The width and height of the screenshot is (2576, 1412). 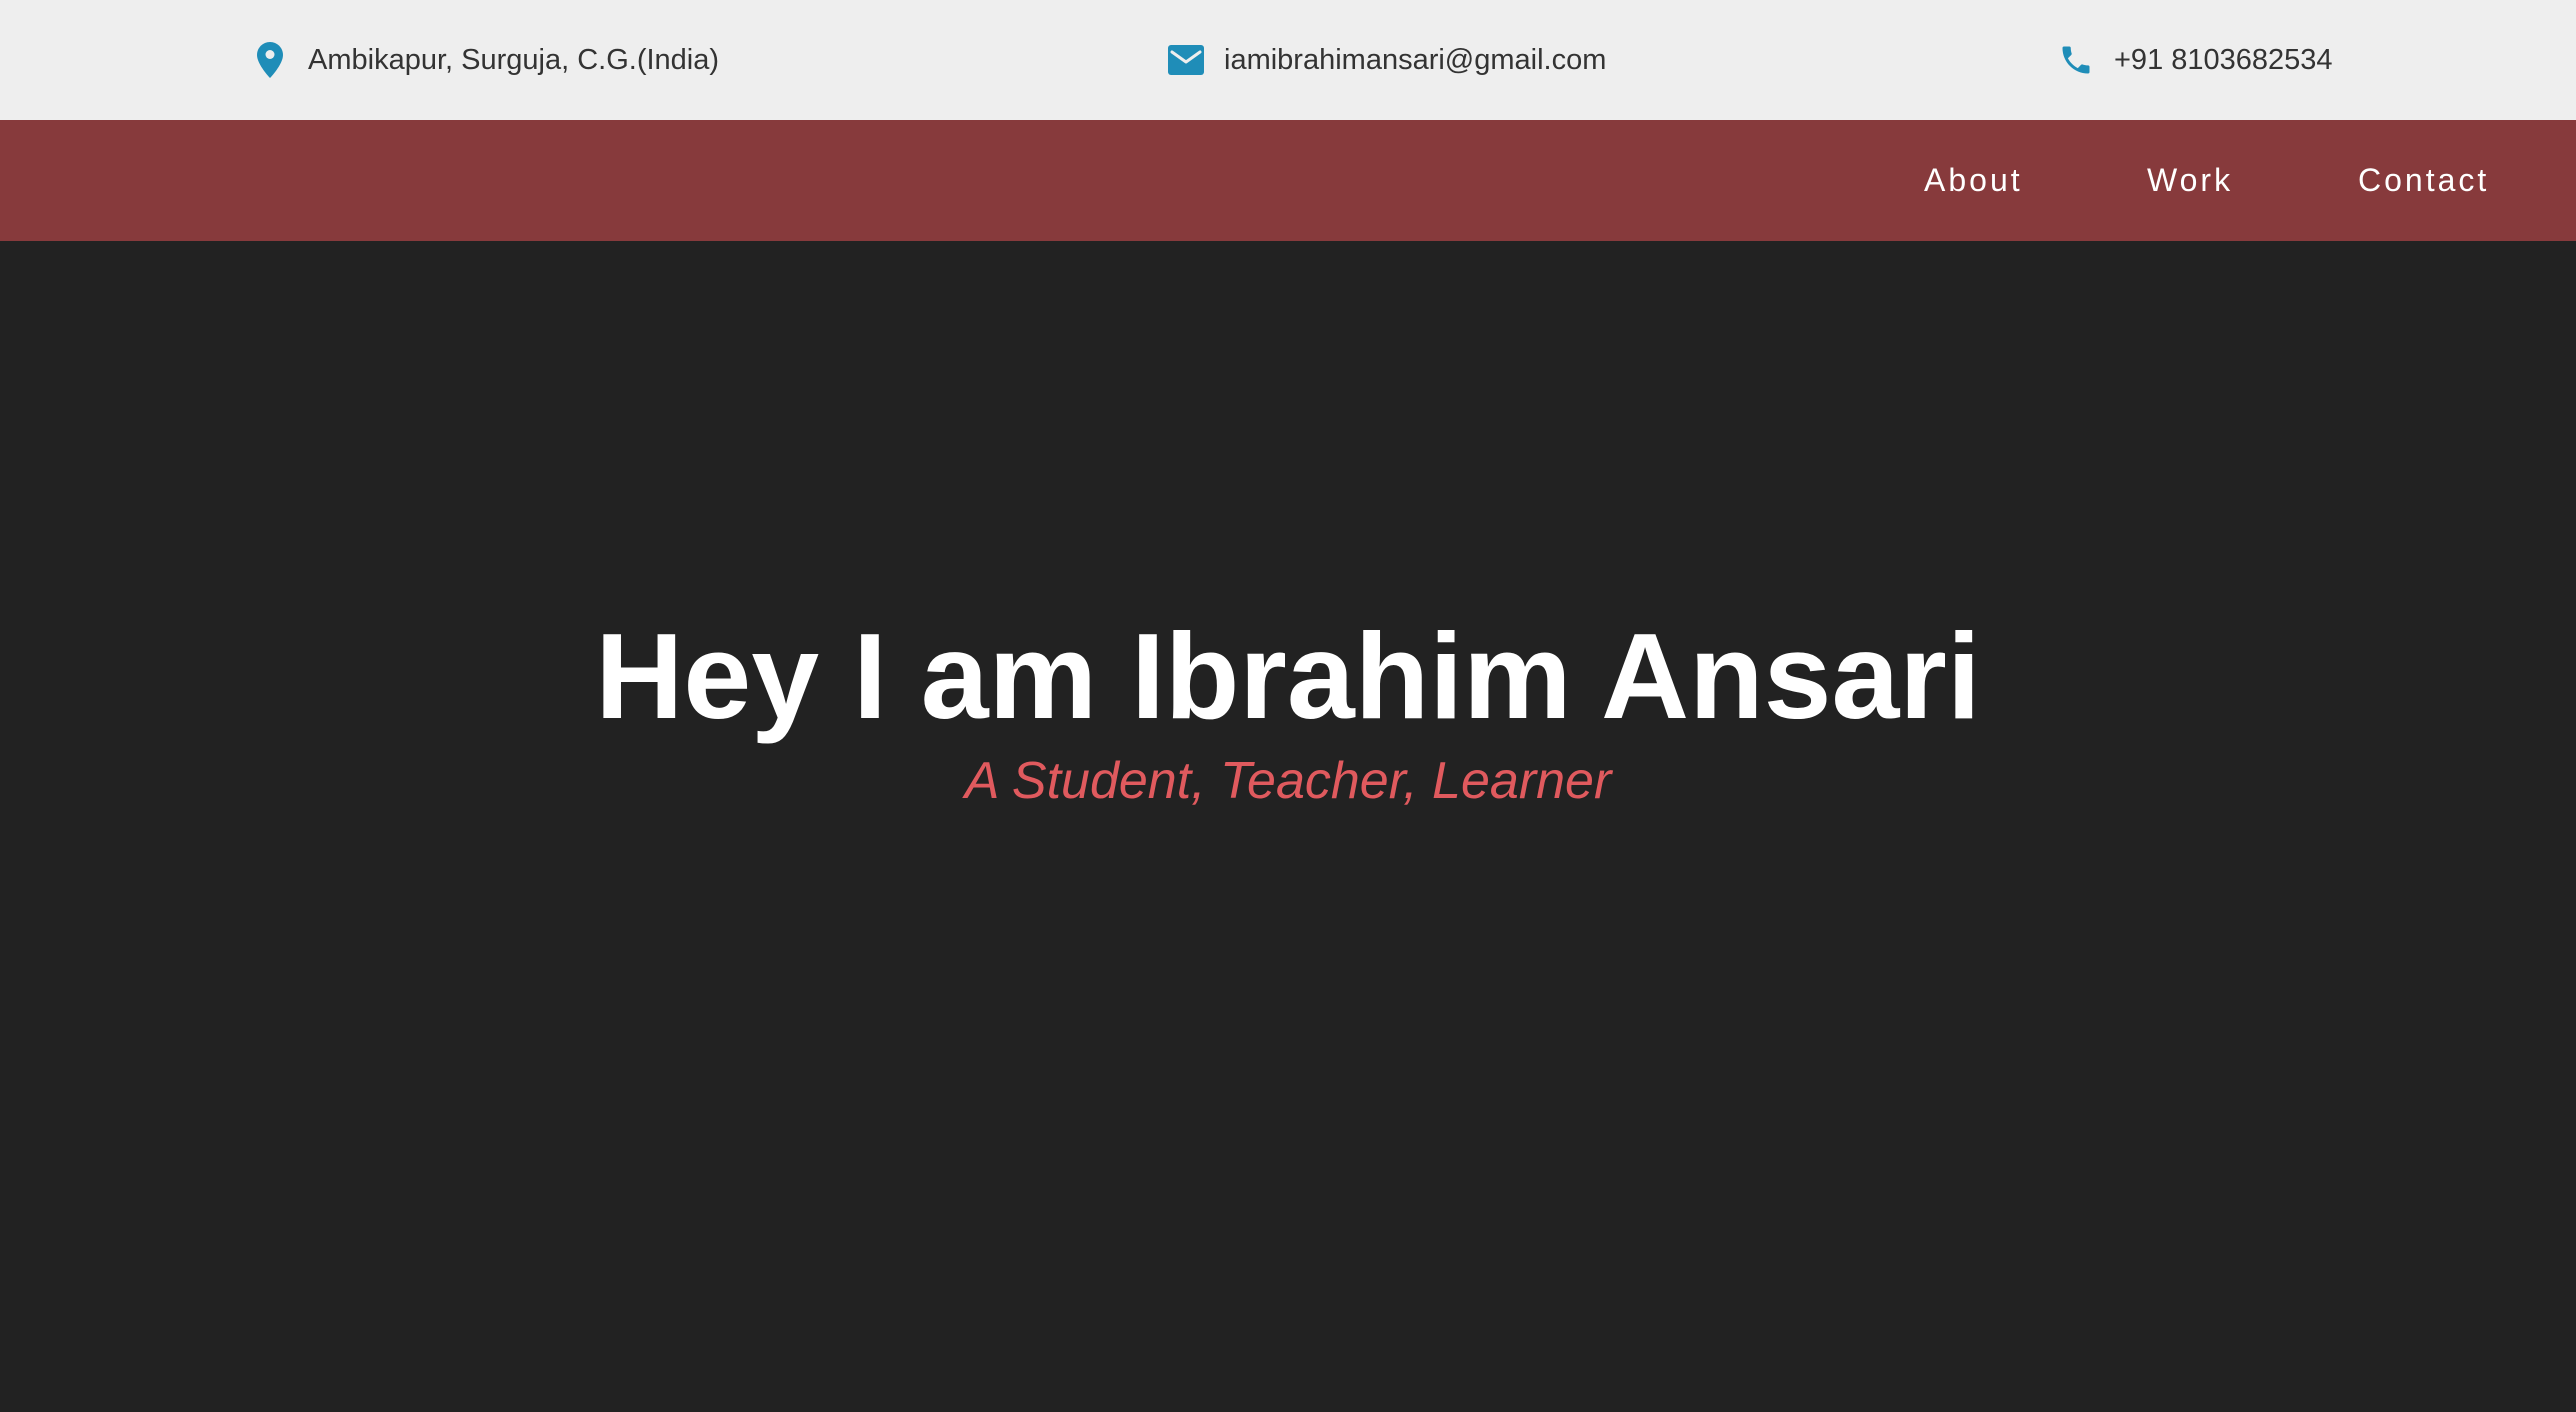 What do you see at coordinates (1288, 781) in the screenshot?
I see `hero-subtitle: A Student, Teacher, Learner` at bounding box center [1288, 781].